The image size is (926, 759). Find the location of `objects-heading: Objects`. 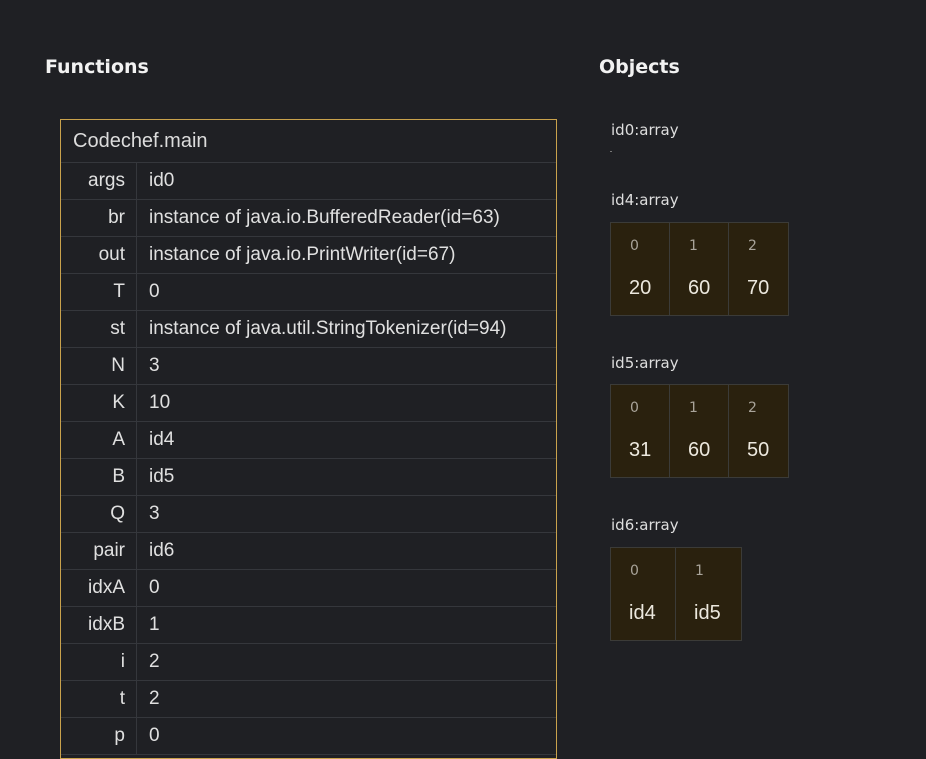

objects-heading: Objects is located at coordinates (639, 67).